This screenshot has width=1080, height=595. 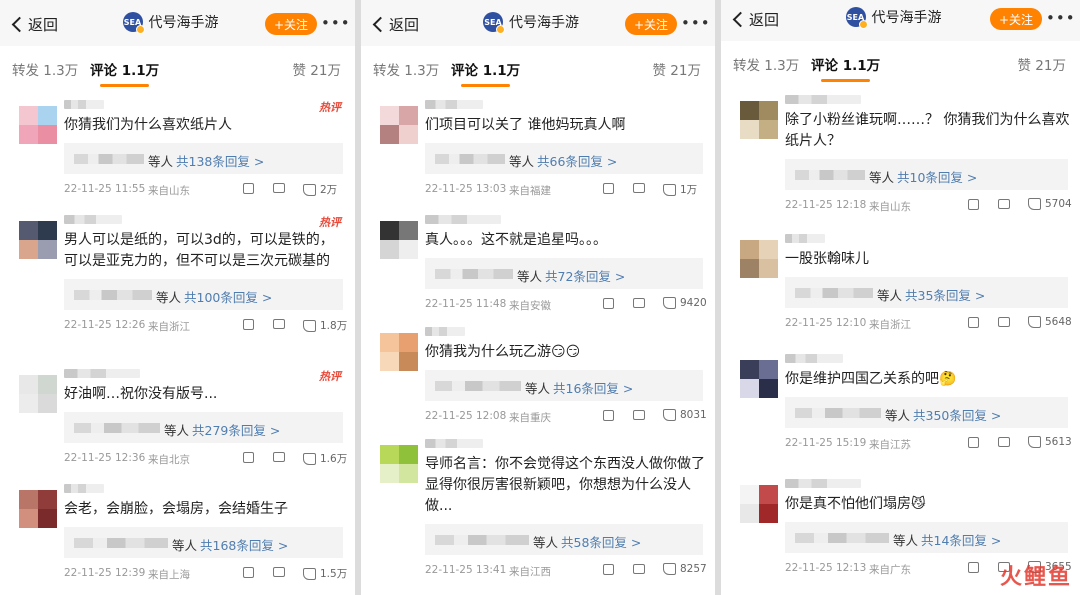 I want to click on reply-preview: 等人 共35条回复 >, so click(x=926, y=292).